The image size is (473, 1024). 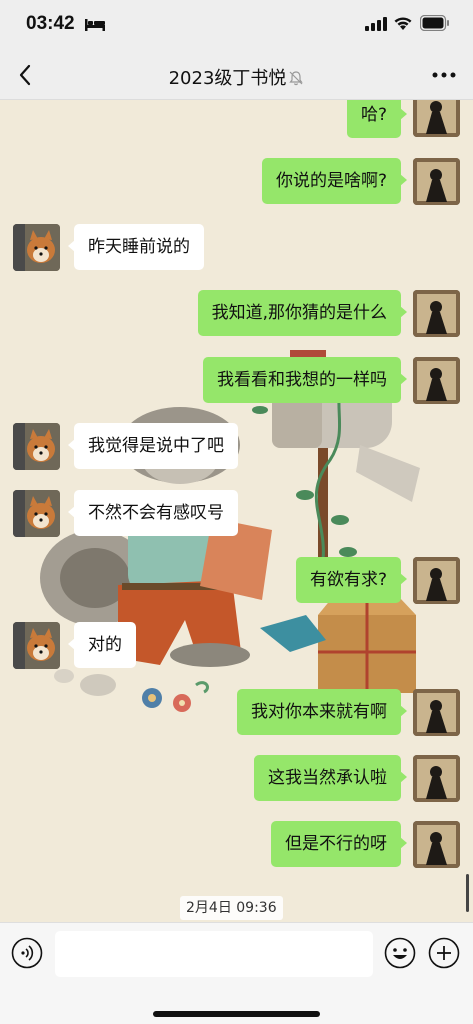 I want to click on chat-title-wrap: 2023级丁书悦, so click(x=236, y=77).